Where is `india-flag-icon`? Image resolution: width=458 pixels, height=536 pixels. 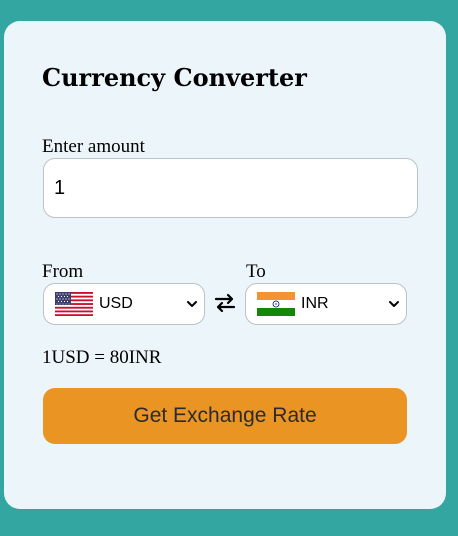
india-flag-icon is located at coordinates (276, 304).